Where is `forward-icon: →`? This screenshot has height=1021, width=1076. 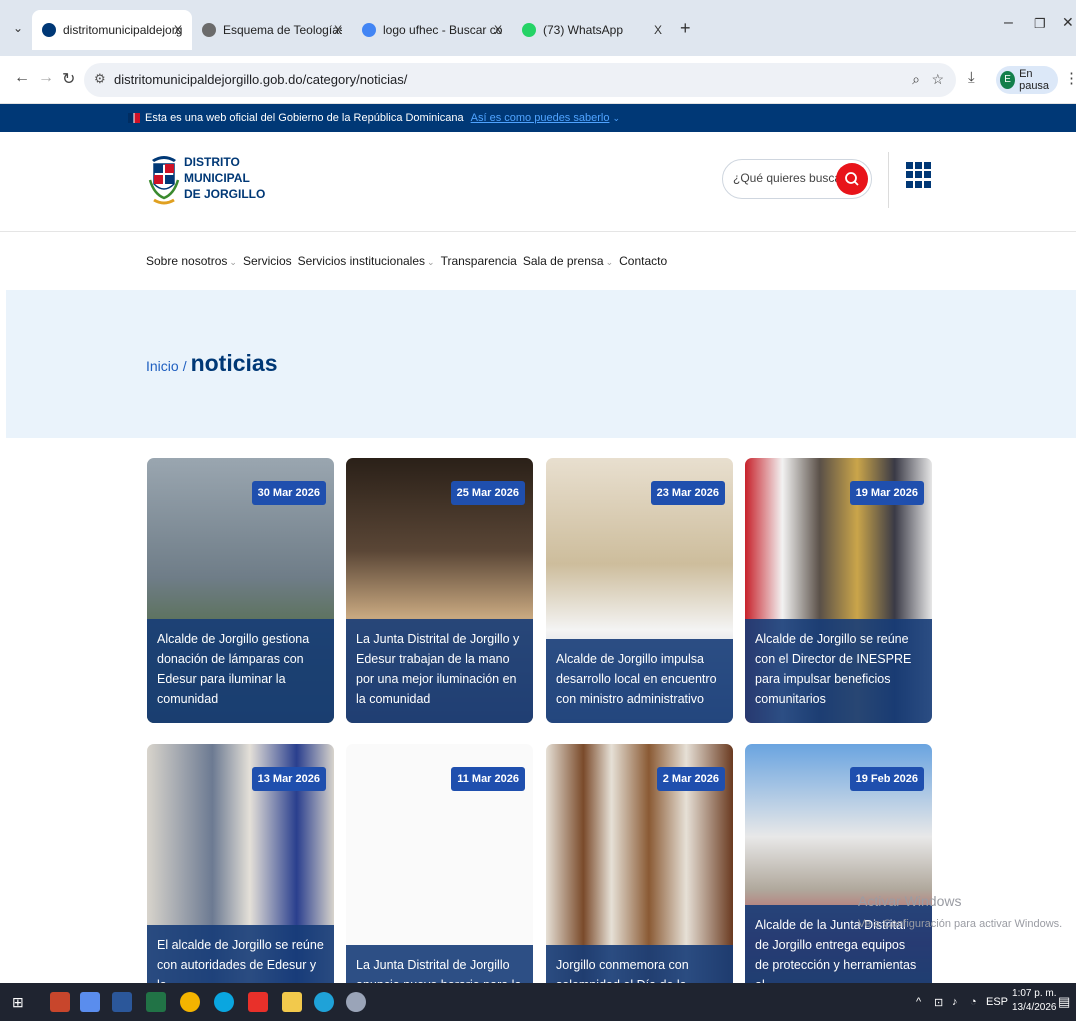 forward-icon: → is located at coordinates (46, 78).